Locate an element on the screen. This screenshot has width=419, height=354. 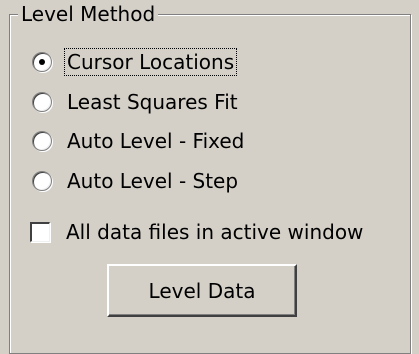
radio-label: Auto Level - Step is located at coordinates (153, 181).